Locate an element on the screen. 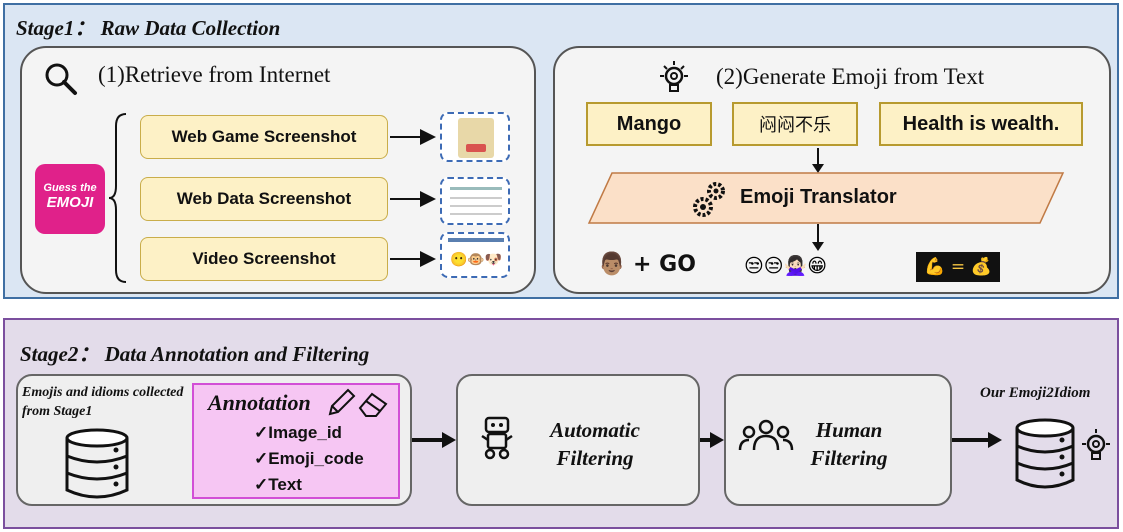 The image size is (1123, 532). annotation-title: Annotation is located at coordinates (259, 402).